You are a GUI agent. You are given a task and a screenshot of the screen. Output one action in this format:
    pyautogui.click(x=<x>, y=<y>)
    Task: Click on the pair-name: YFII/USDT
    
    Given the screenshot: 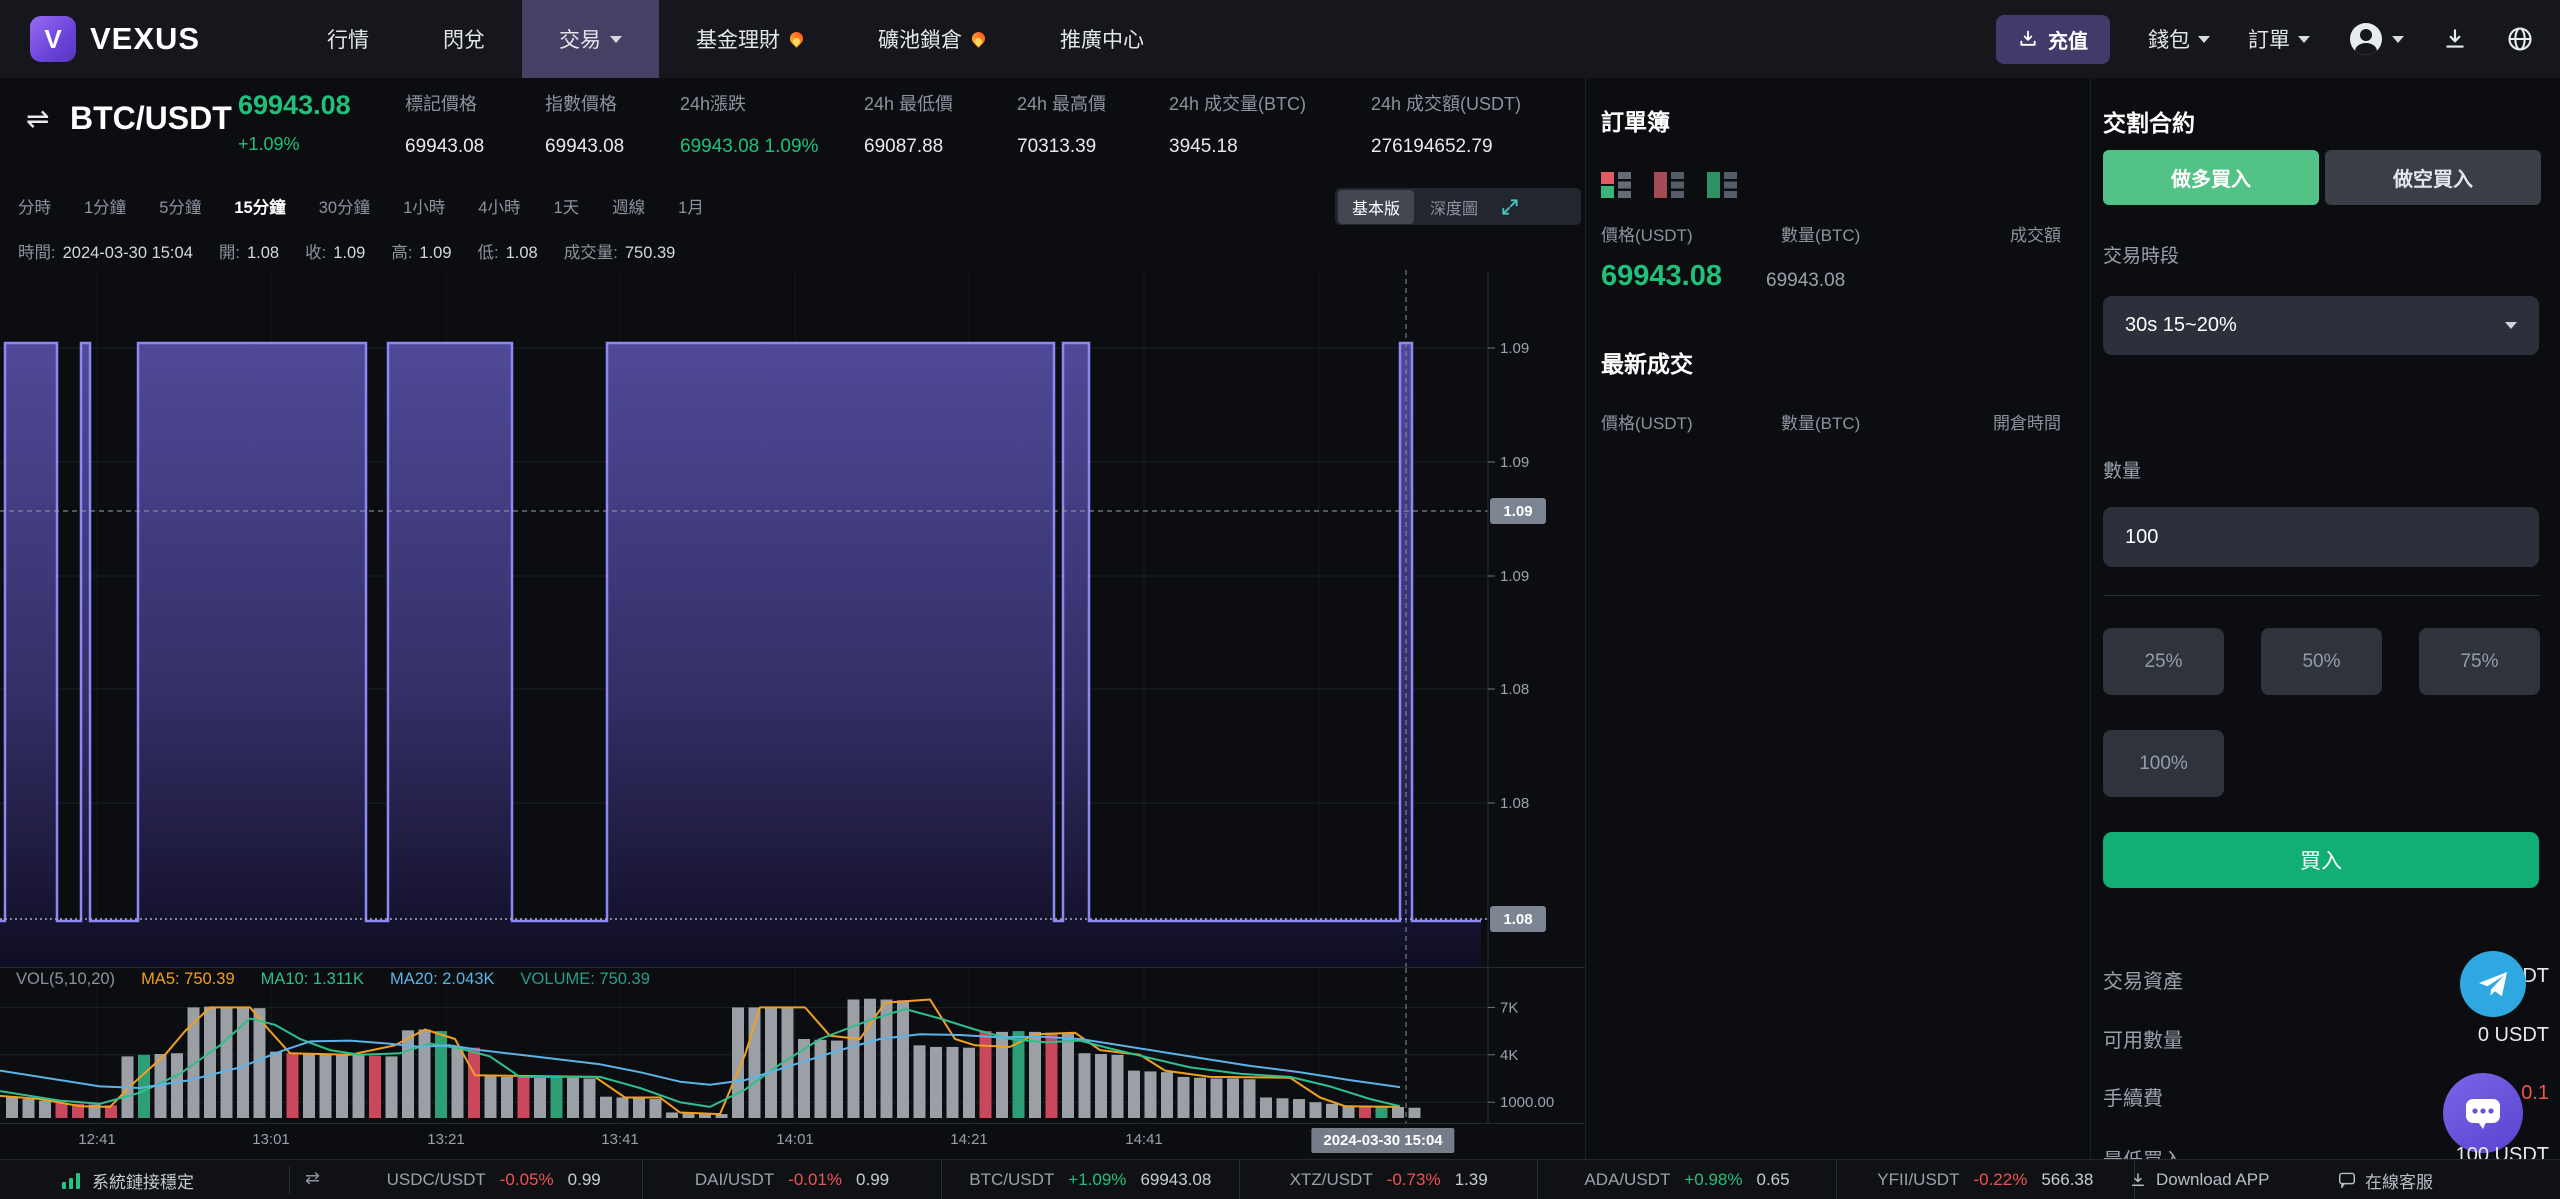 What is the action you would take?
    pyautogui.click(x=1918, y=1179)
    